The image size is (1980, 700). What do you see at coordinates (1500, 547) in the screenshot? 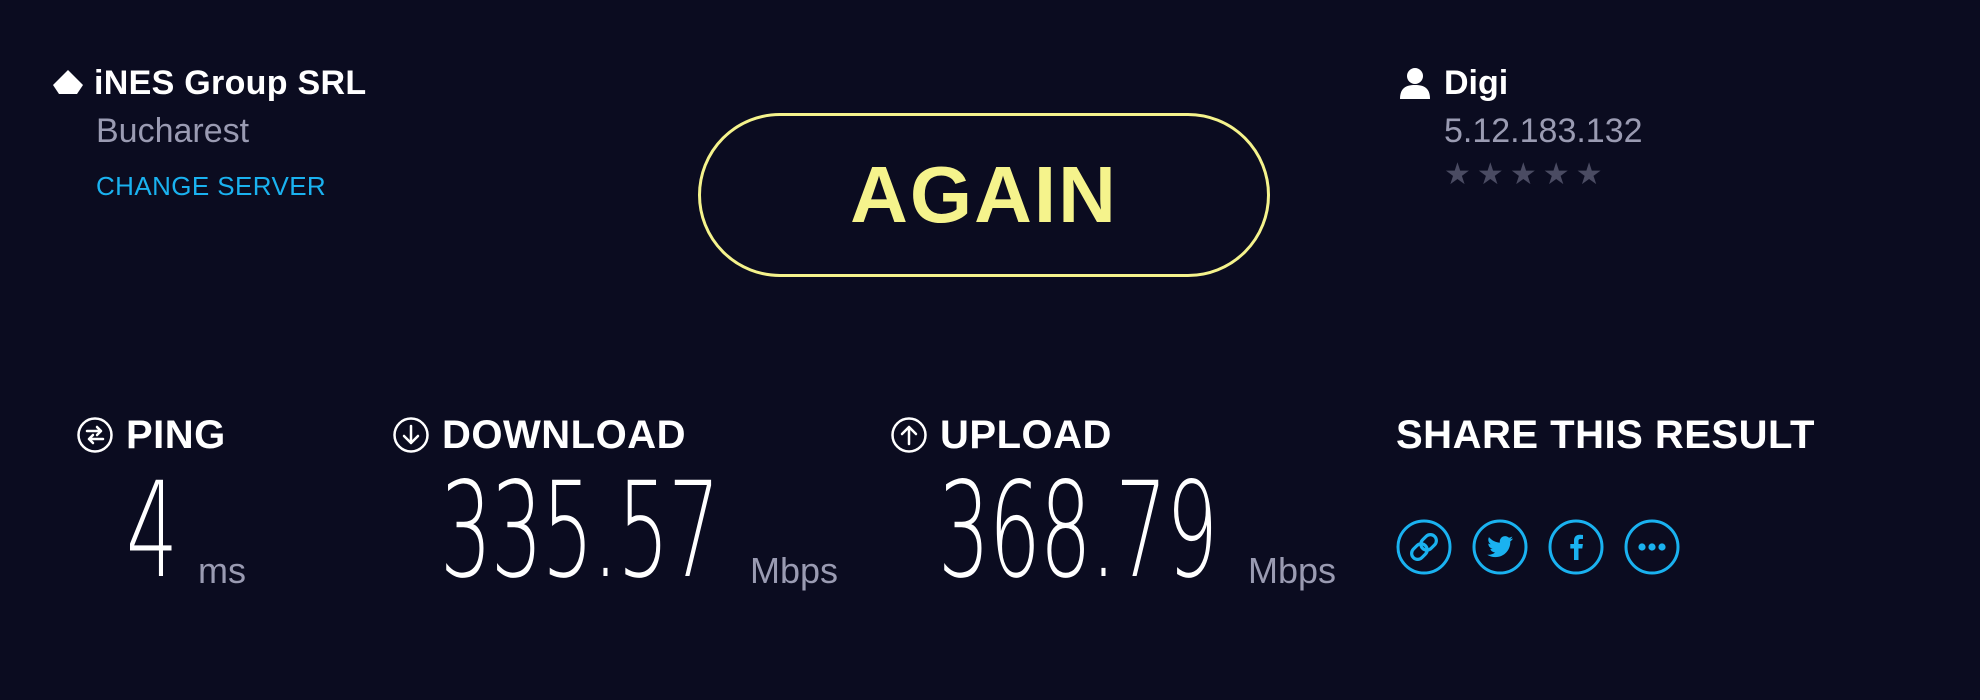
I see `twitter-icon` at bounding box center [1500, 547].